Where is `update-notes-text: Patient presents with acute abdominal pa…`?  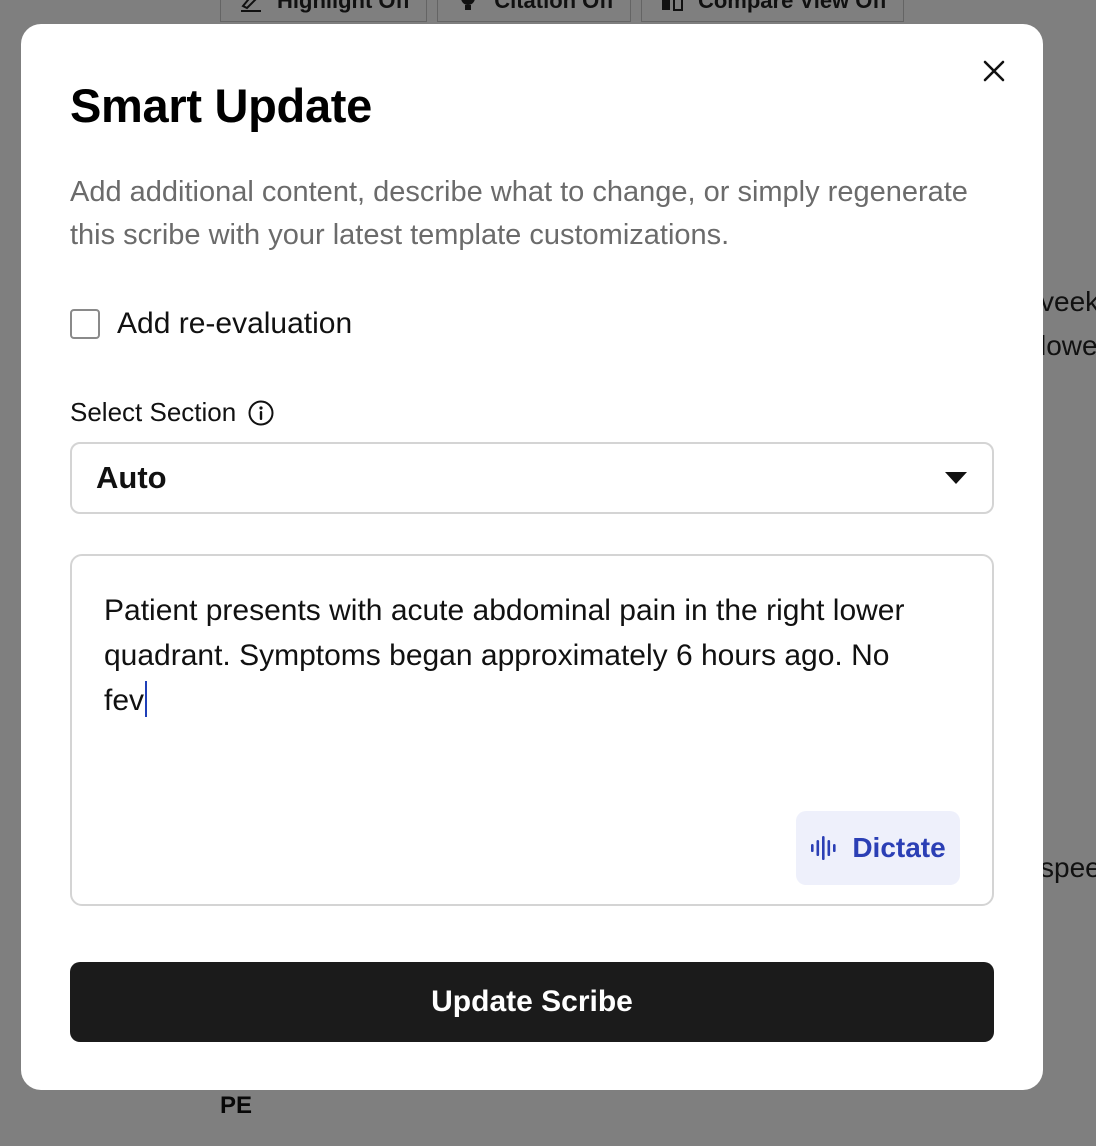 update-notes-text: Patient presents with acute abdominal pa… is located at coordinates (519, 655).